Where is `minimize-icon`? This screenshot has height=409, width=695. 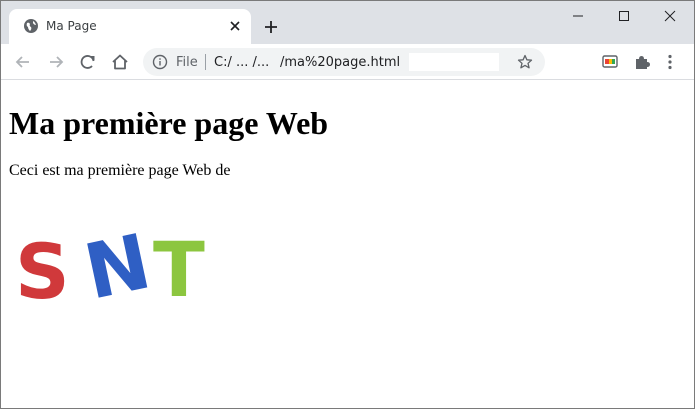 minimize-icon is located at coordinates (578, 16).